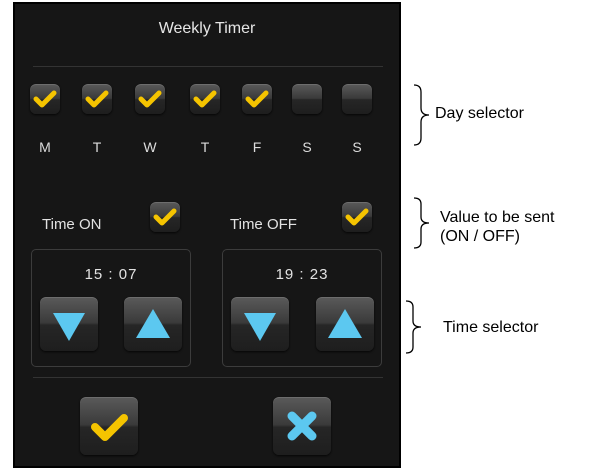 The height and width of the screenshot is (472, 616). Describe the element at coordinates (307, 147) in the screenshot. I see `day-letter-sat: S` at that location.